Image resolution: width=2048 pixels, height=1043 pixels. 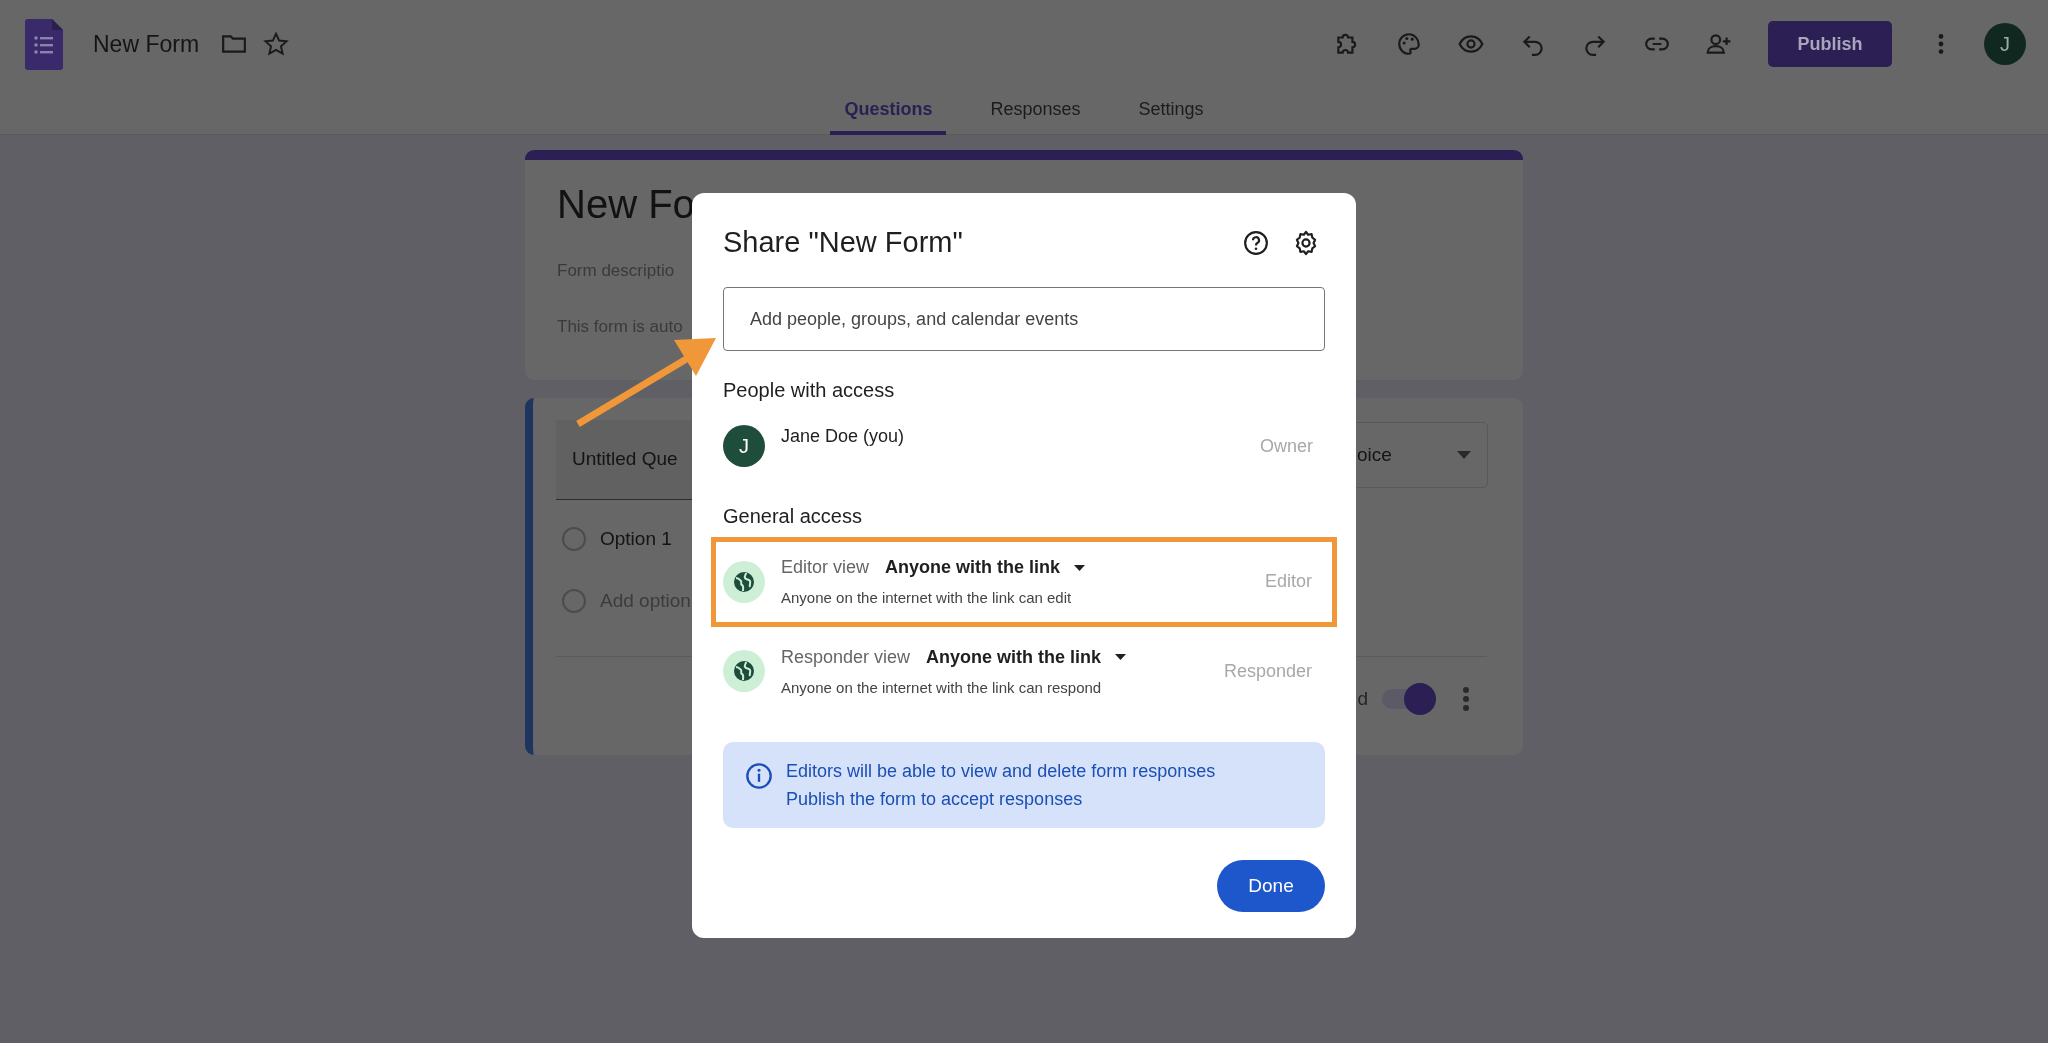 What do you see at coordinates (1271, 885) in the screenshot?
I see `done-button: Done` at bounding box center [1271, 885].